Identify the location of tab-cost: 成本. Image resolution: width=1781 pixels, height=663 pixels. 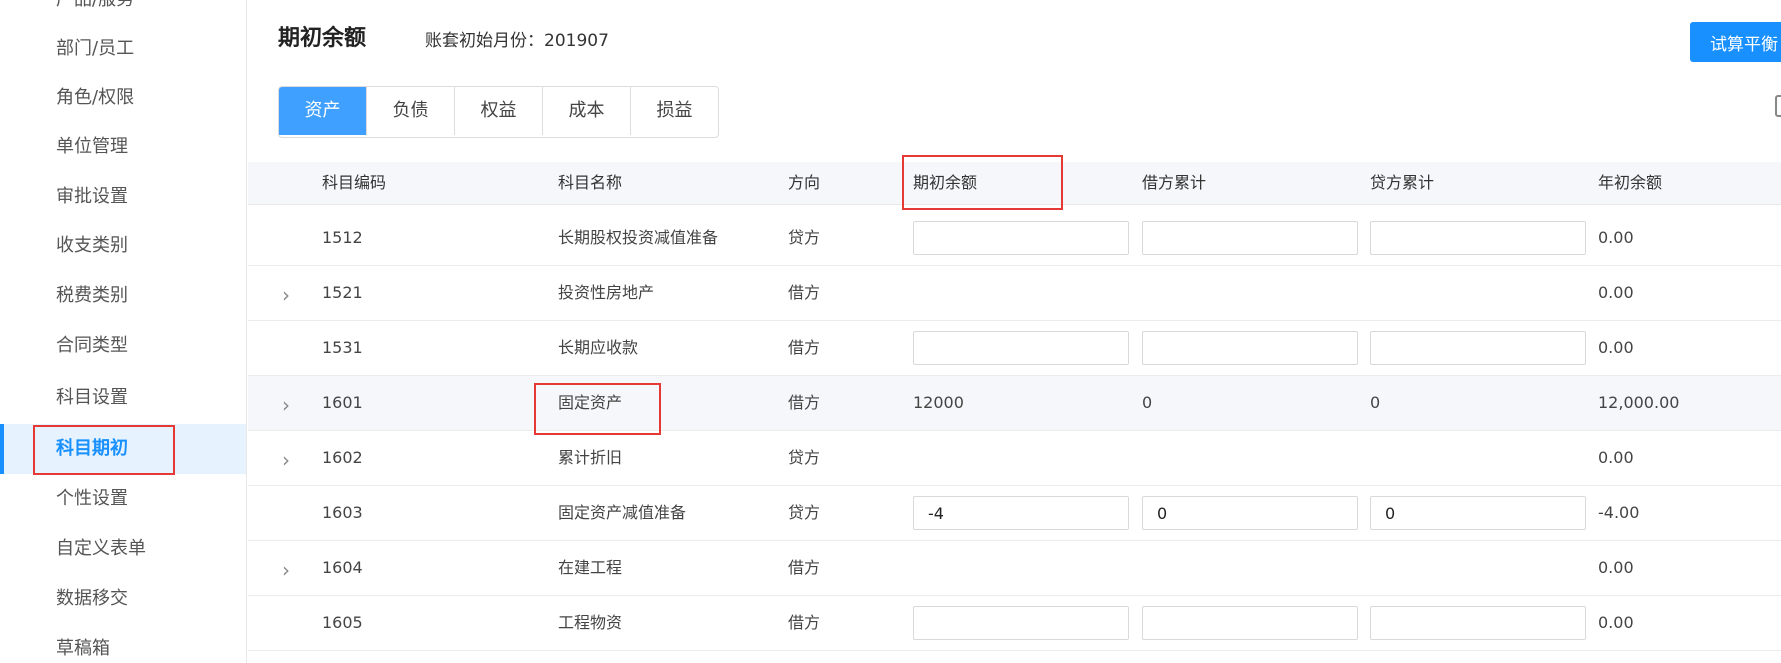
(587, 111).